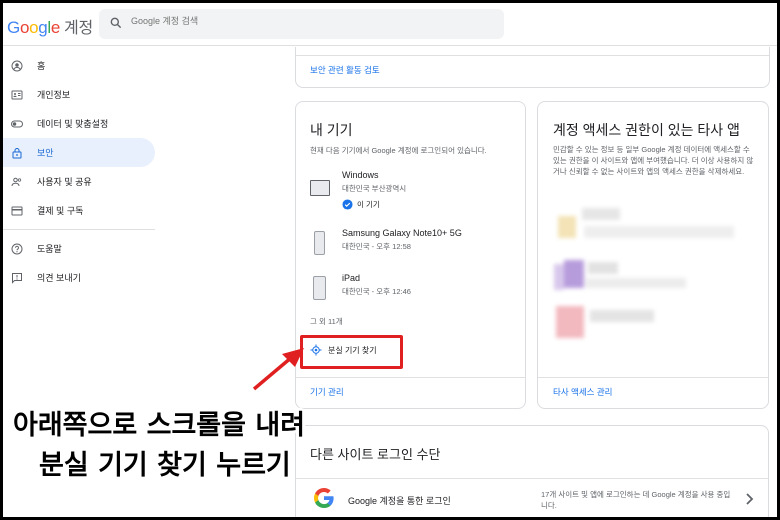  What do you see at coordinates (311, 21) in the screenshot?
I see `search-input` at bounding box center [311, 21].